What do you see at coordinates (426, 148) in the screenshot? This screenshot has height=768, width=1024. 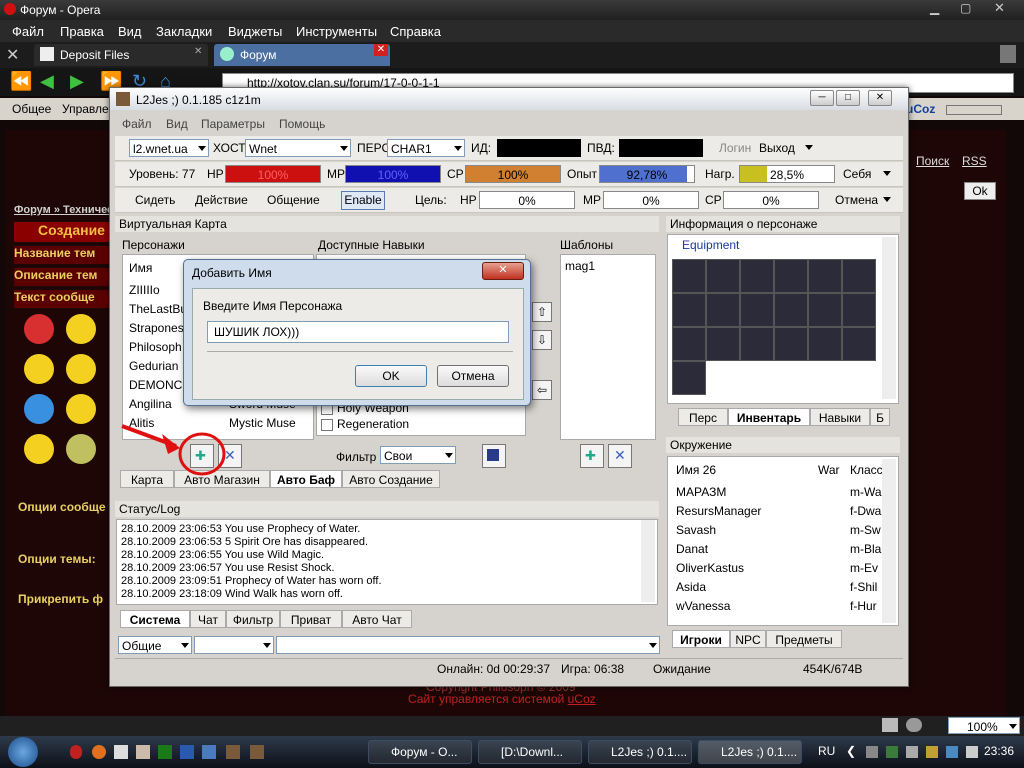 I see `character-select: CHAR1` at bounding box center [426, 148].